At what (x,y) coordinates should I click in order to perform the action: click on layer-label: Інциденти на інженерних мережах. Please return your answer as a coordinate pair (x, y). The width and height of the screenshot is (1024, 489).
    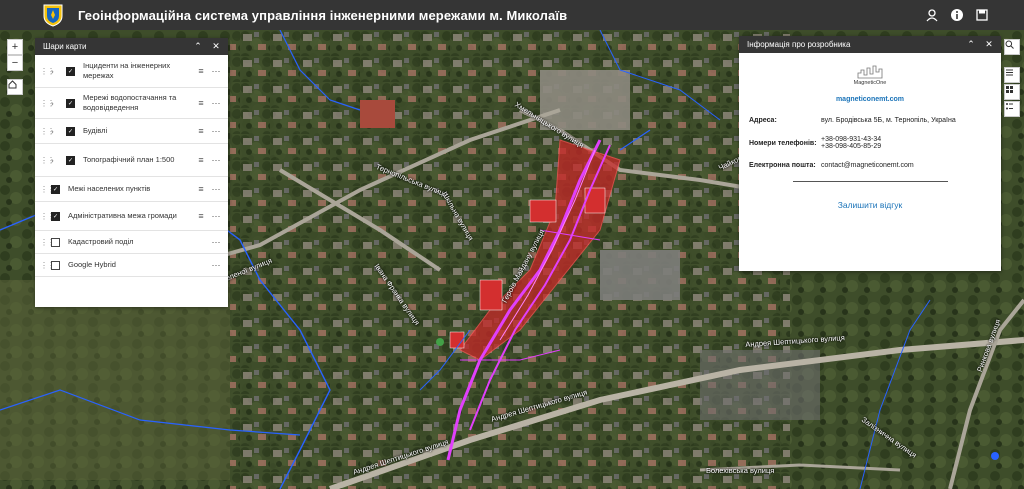
    Looking at the image, I should click on (127, 70).